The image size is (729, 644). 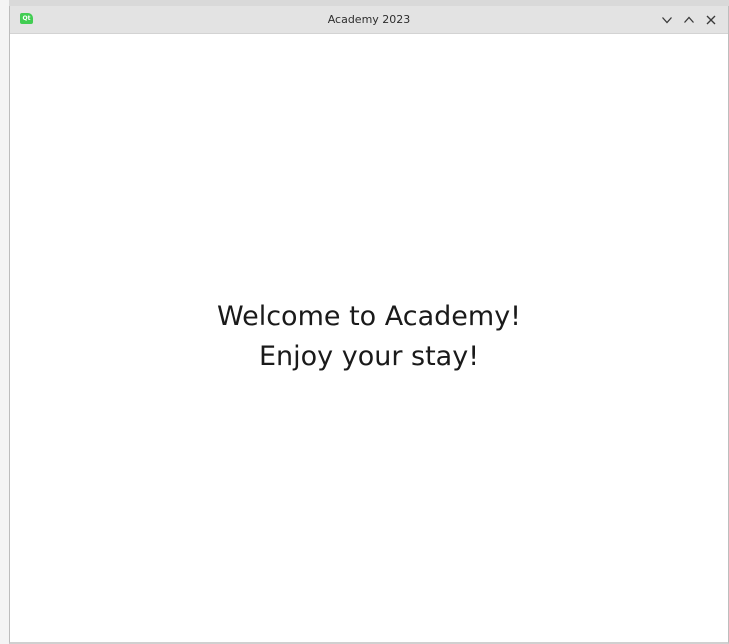 I want to click on chevron-up-icon, so click(x=689, y=19).